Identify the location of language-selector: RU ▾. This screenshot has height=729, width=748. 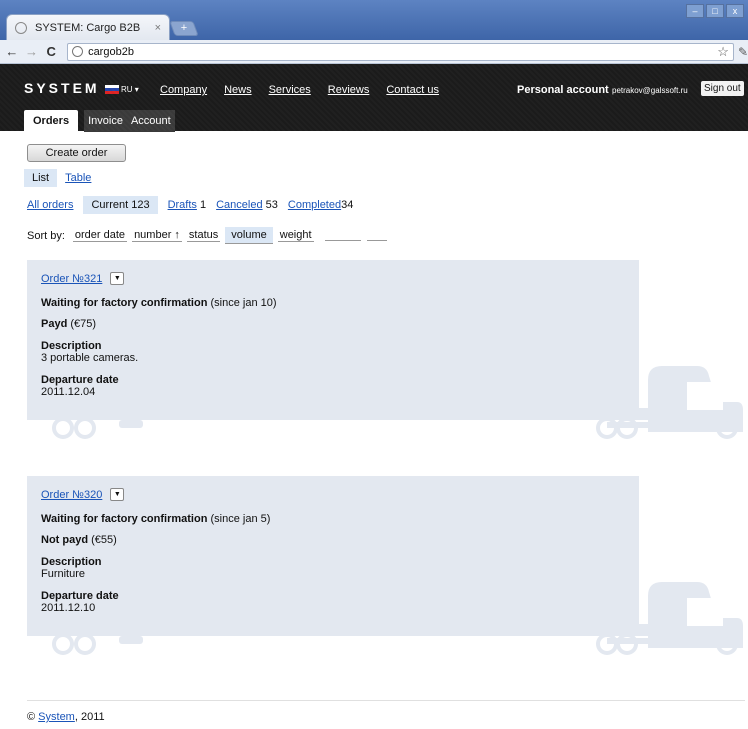
(122, 89).